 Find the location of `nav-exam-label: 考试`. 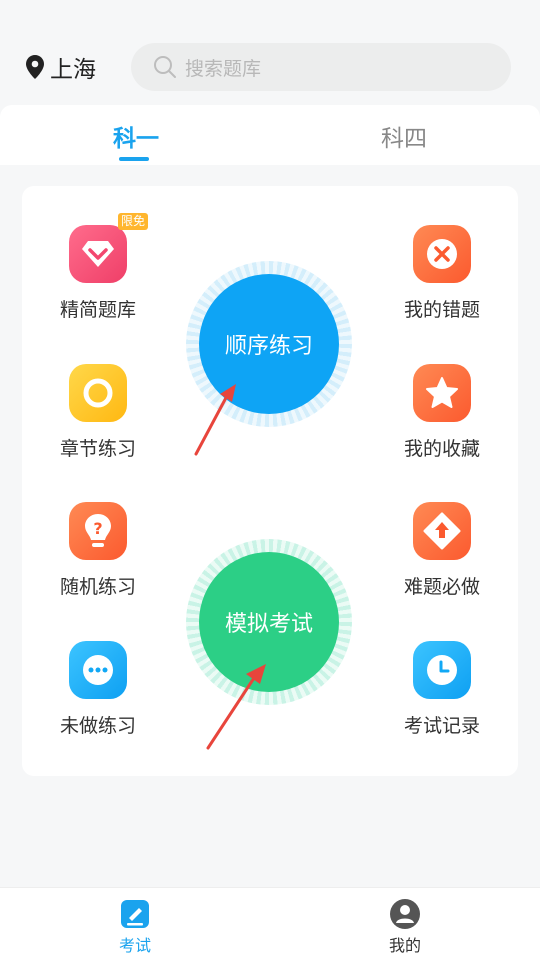

nav-exam-label: 考试 is located at coordinates (134, 945).